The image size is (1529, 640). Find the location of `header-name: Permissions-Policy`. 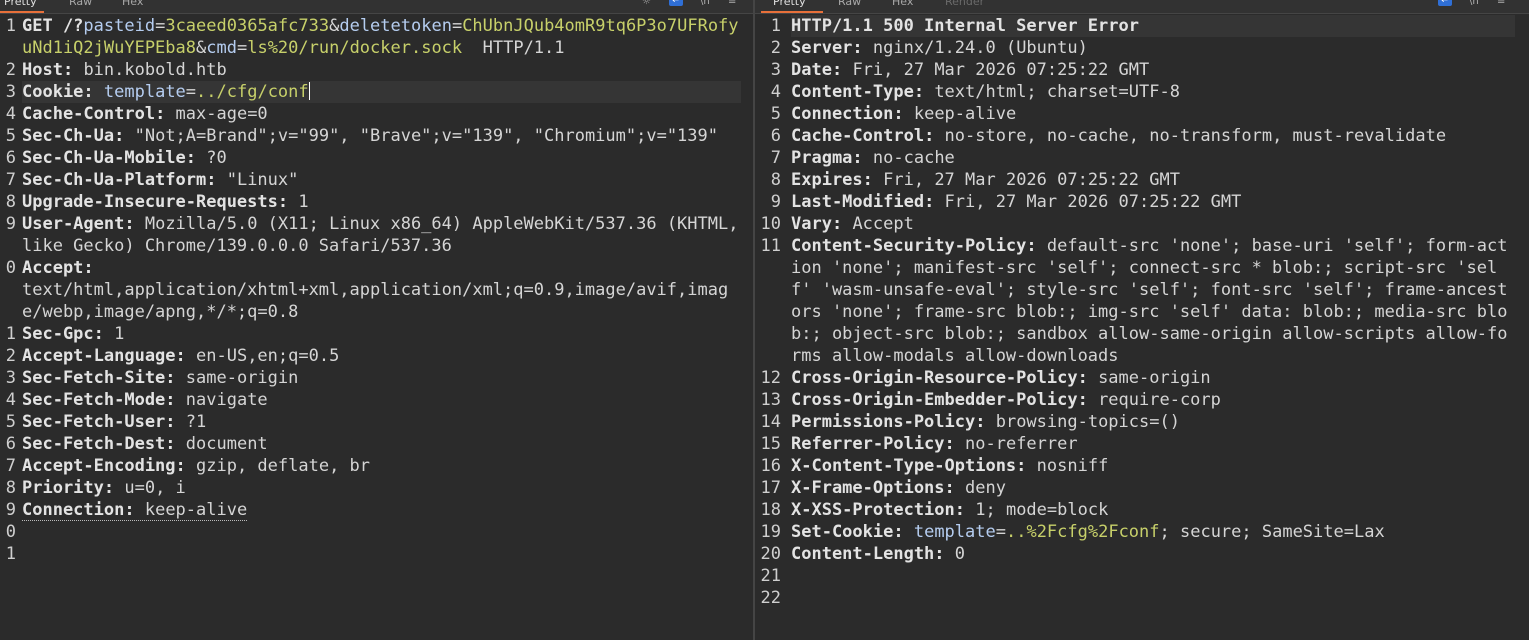

header-name: Permissions-Policy is located at coordinates (883, 422).